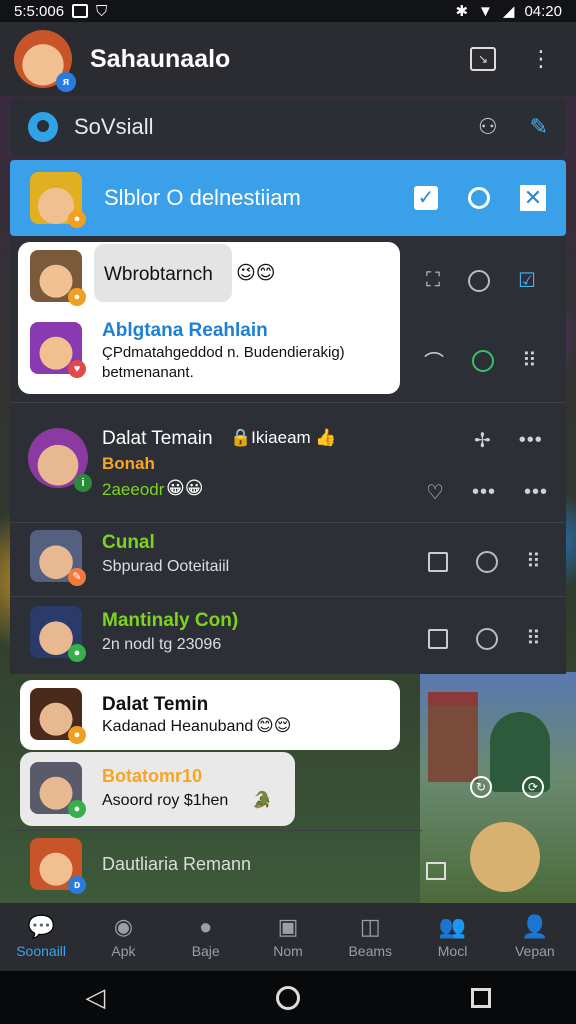 The image size is (576, 1024). I want to click on pencil-icon: ✎, so click(539, 127).